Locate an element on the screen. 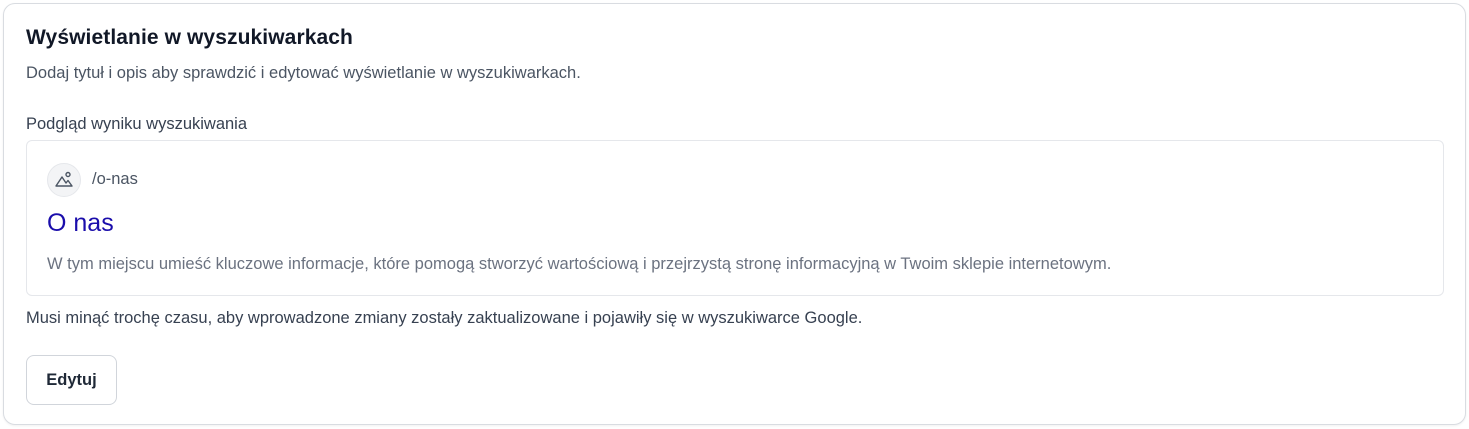 Image resolution: width=1469 pixels, height=429 pixels. edit-button: Edytuj is located at coordinates (71, 380).